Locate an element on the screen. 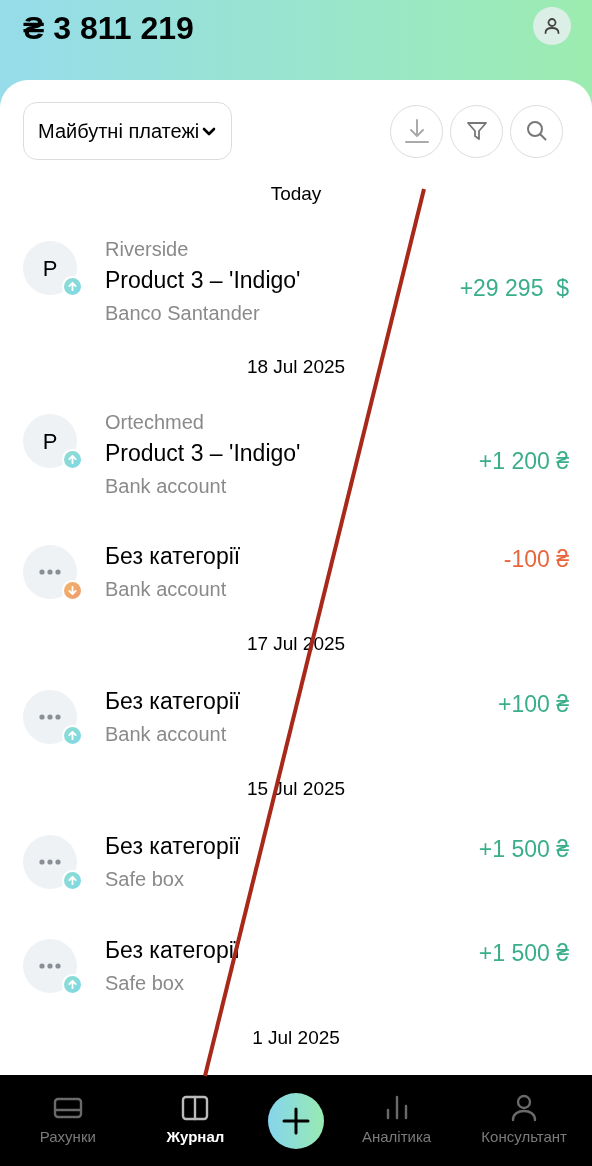 Image resolution: width=592 pixels, height=1166 pixels. balance: ₴ 3 811 219 is located at coordinates (108, 28).